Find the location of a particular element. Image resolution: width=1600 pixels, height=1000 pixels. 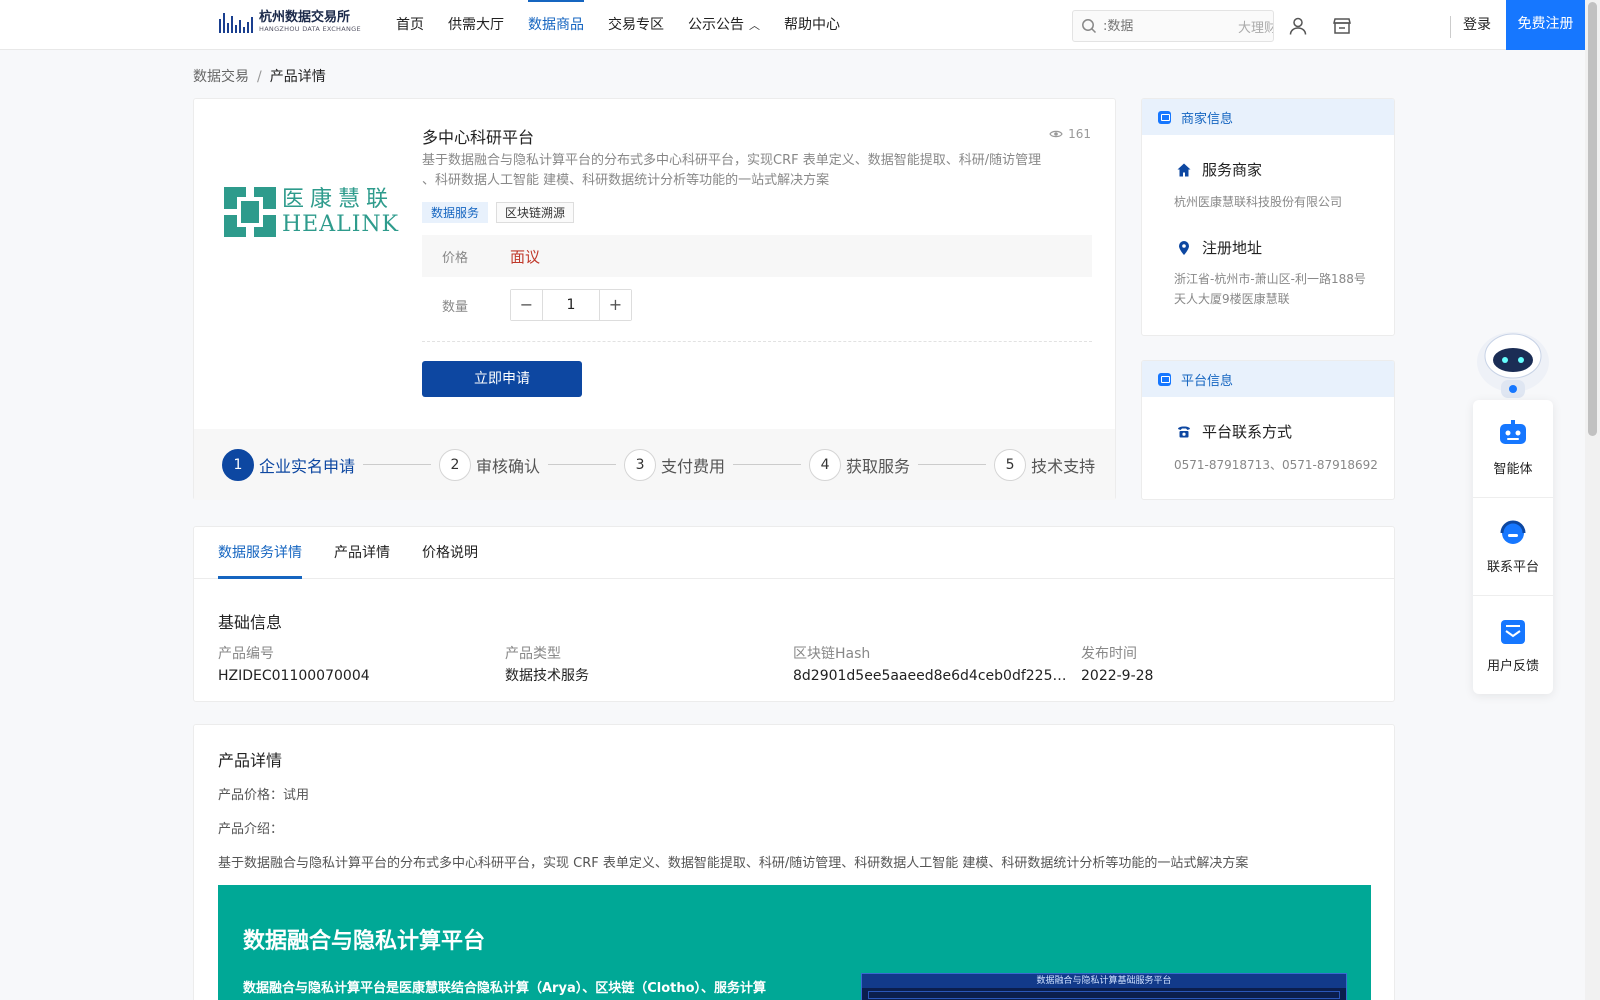

product-intro-label: 产品介绍： is located at coordinates (251, 829).